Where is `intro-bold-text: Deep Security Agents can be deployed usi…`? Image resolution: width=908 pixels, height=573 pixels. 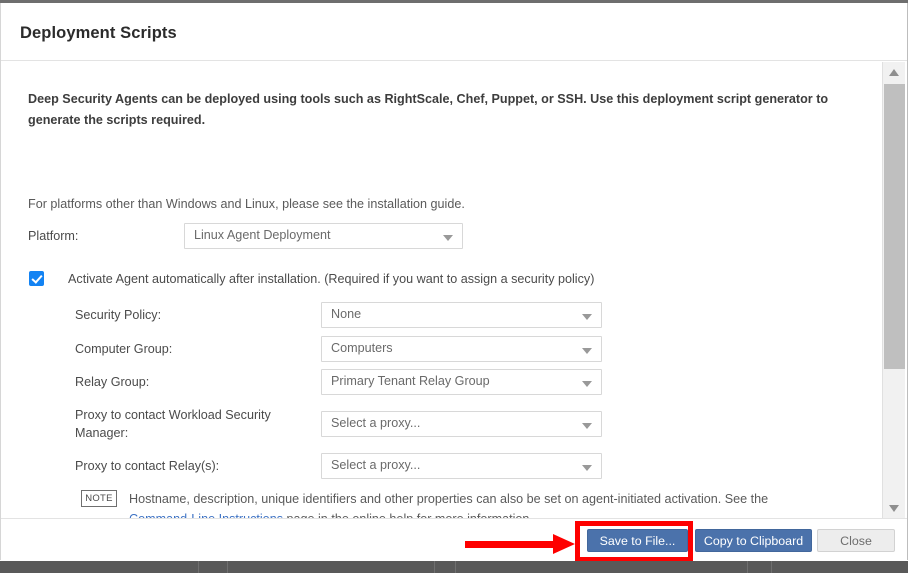 intro-bold-text: Deep Security Agents can be deployed usi… is located at coordinates (428, 109).